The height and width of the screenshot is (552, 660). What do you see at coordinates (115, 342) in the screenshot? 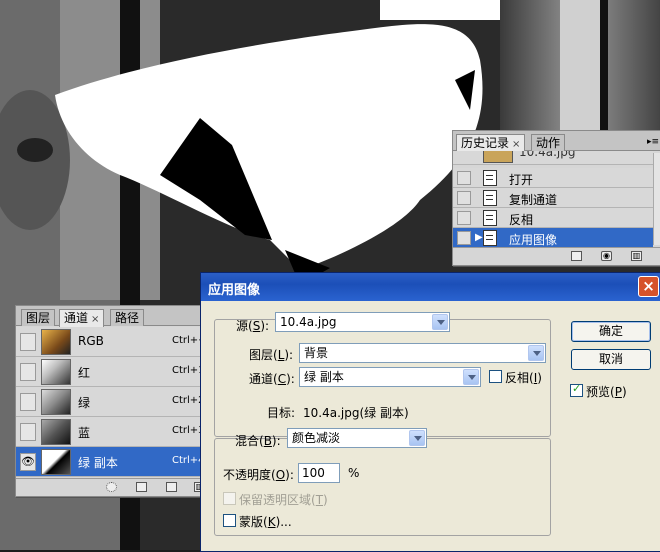
I see `channel-row-rgb: RGB Ctrl+~` at bounding box center [115, 342].